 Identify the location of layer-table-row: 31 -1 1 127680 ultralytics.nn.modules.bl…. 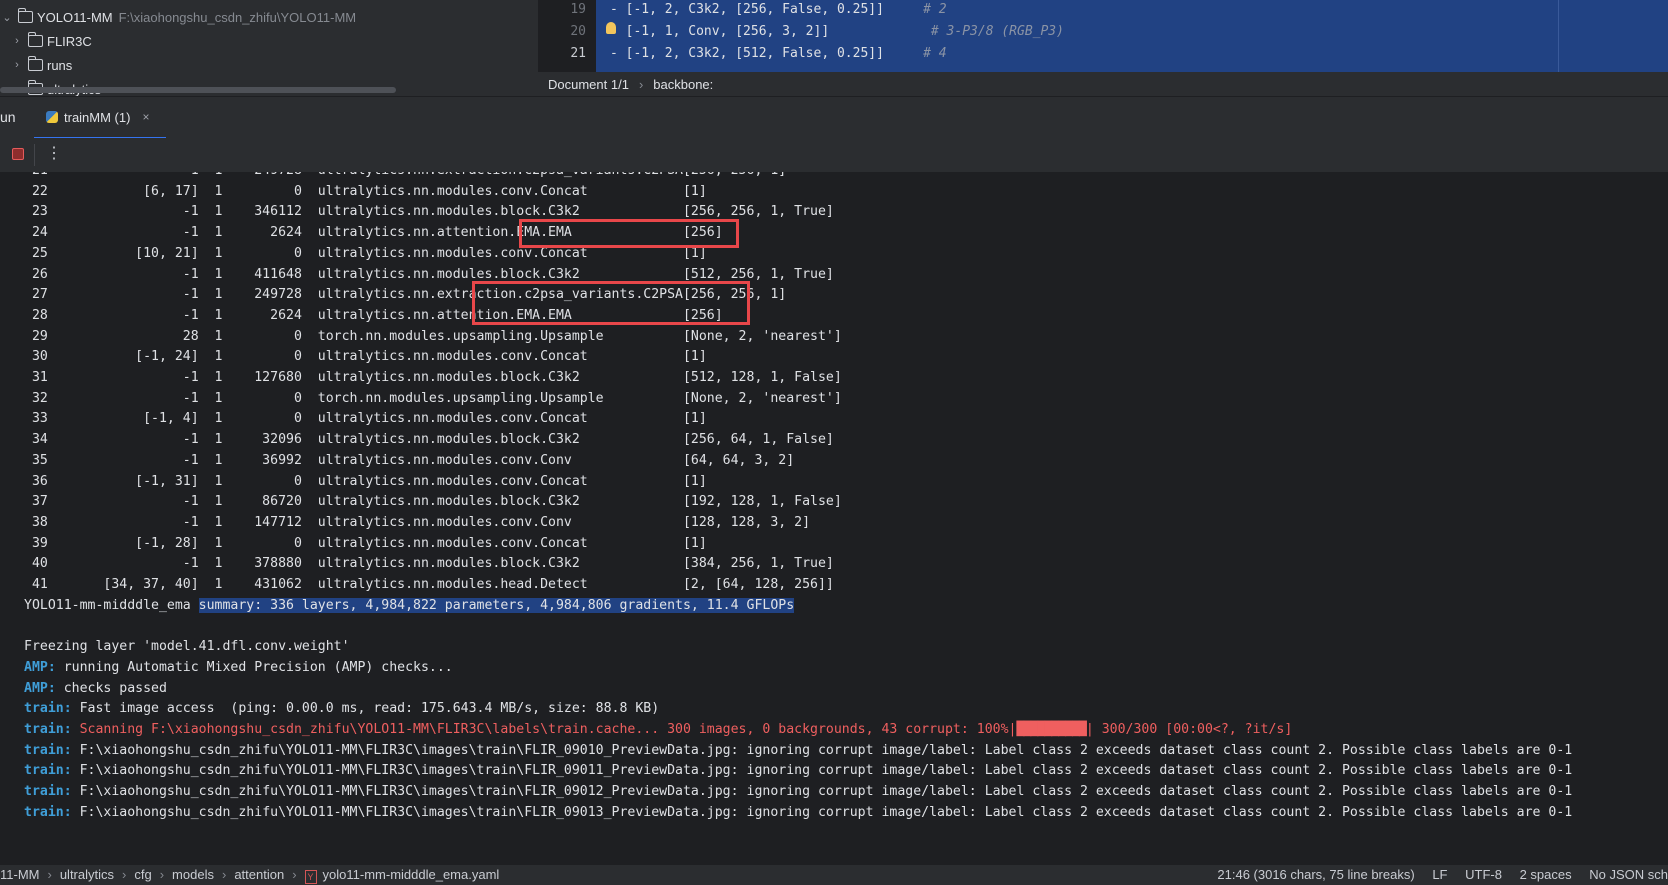
(433, 377).